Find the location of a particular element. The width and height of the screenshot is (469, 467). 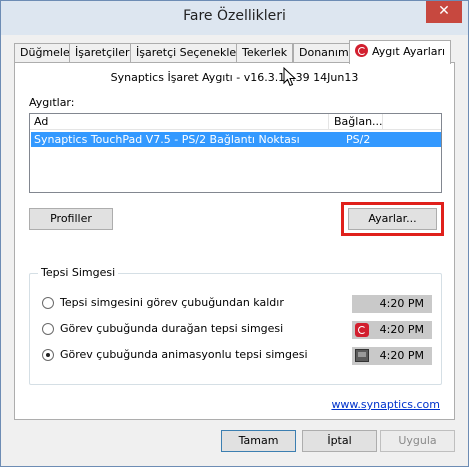

tab-label: Donanım is located at coordinates (324, 52).